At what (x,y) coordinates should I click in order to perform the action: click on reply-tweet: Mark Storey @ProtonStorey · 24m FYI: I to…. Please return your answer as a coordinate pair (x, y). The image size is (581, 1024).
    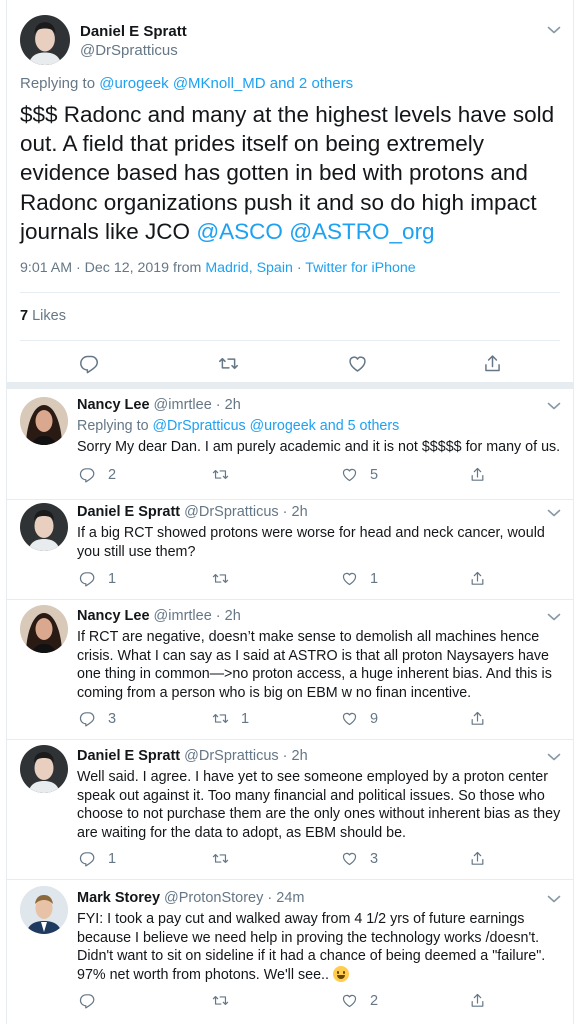
    Looking at the image, I should click on (290, 952).